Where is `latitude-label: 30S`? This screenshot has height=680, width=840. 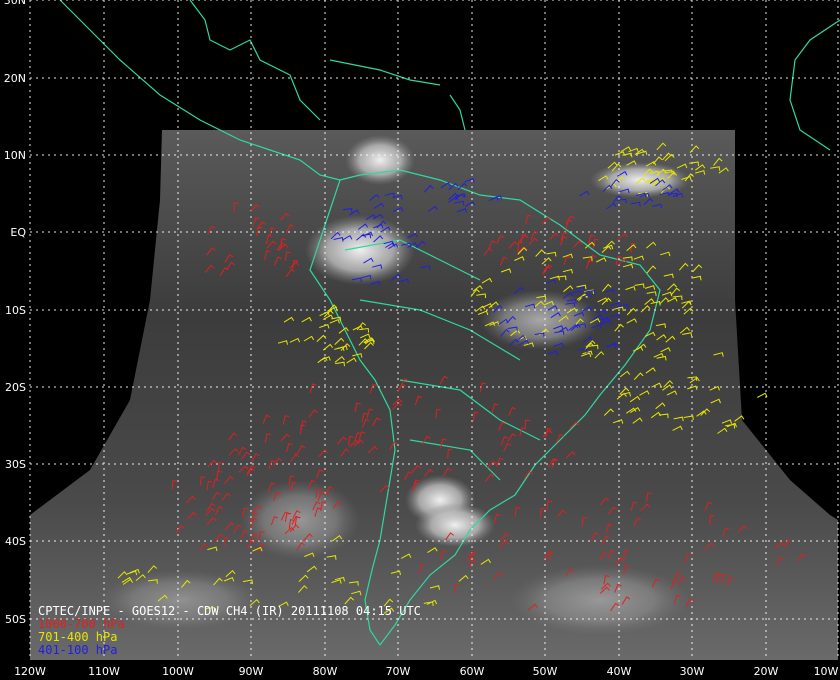 latitude-label: 30S is located at coordinates (15, 464).